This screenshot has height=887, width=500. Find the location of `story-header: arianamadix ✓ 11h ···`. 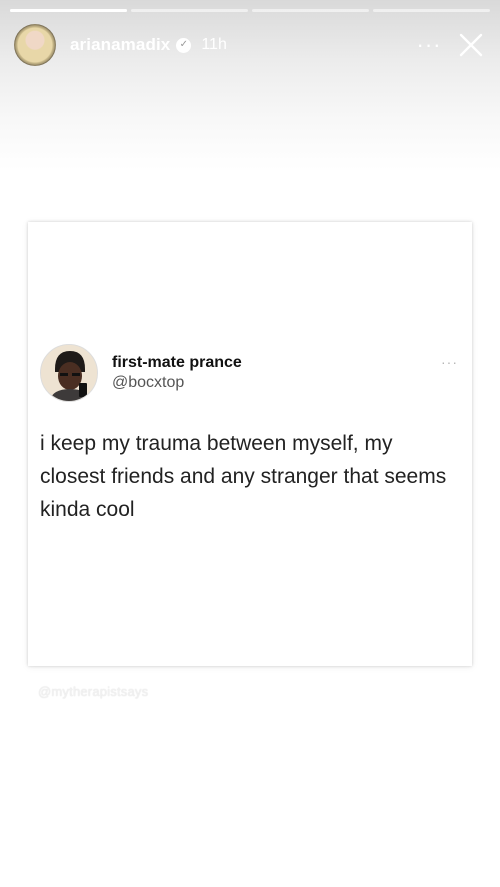

story-header: arianamadix ✓ 11h ··· is located at coordinates (250, 45).